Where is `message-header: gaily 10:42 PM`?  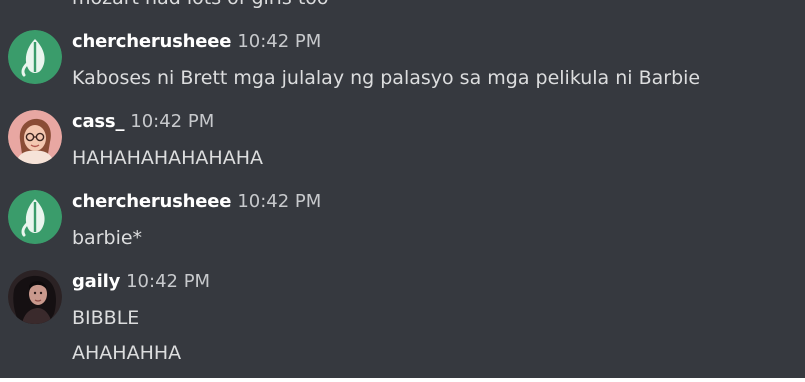 message-header: gaily 10:42 PM is located at coordinates (141, 282).